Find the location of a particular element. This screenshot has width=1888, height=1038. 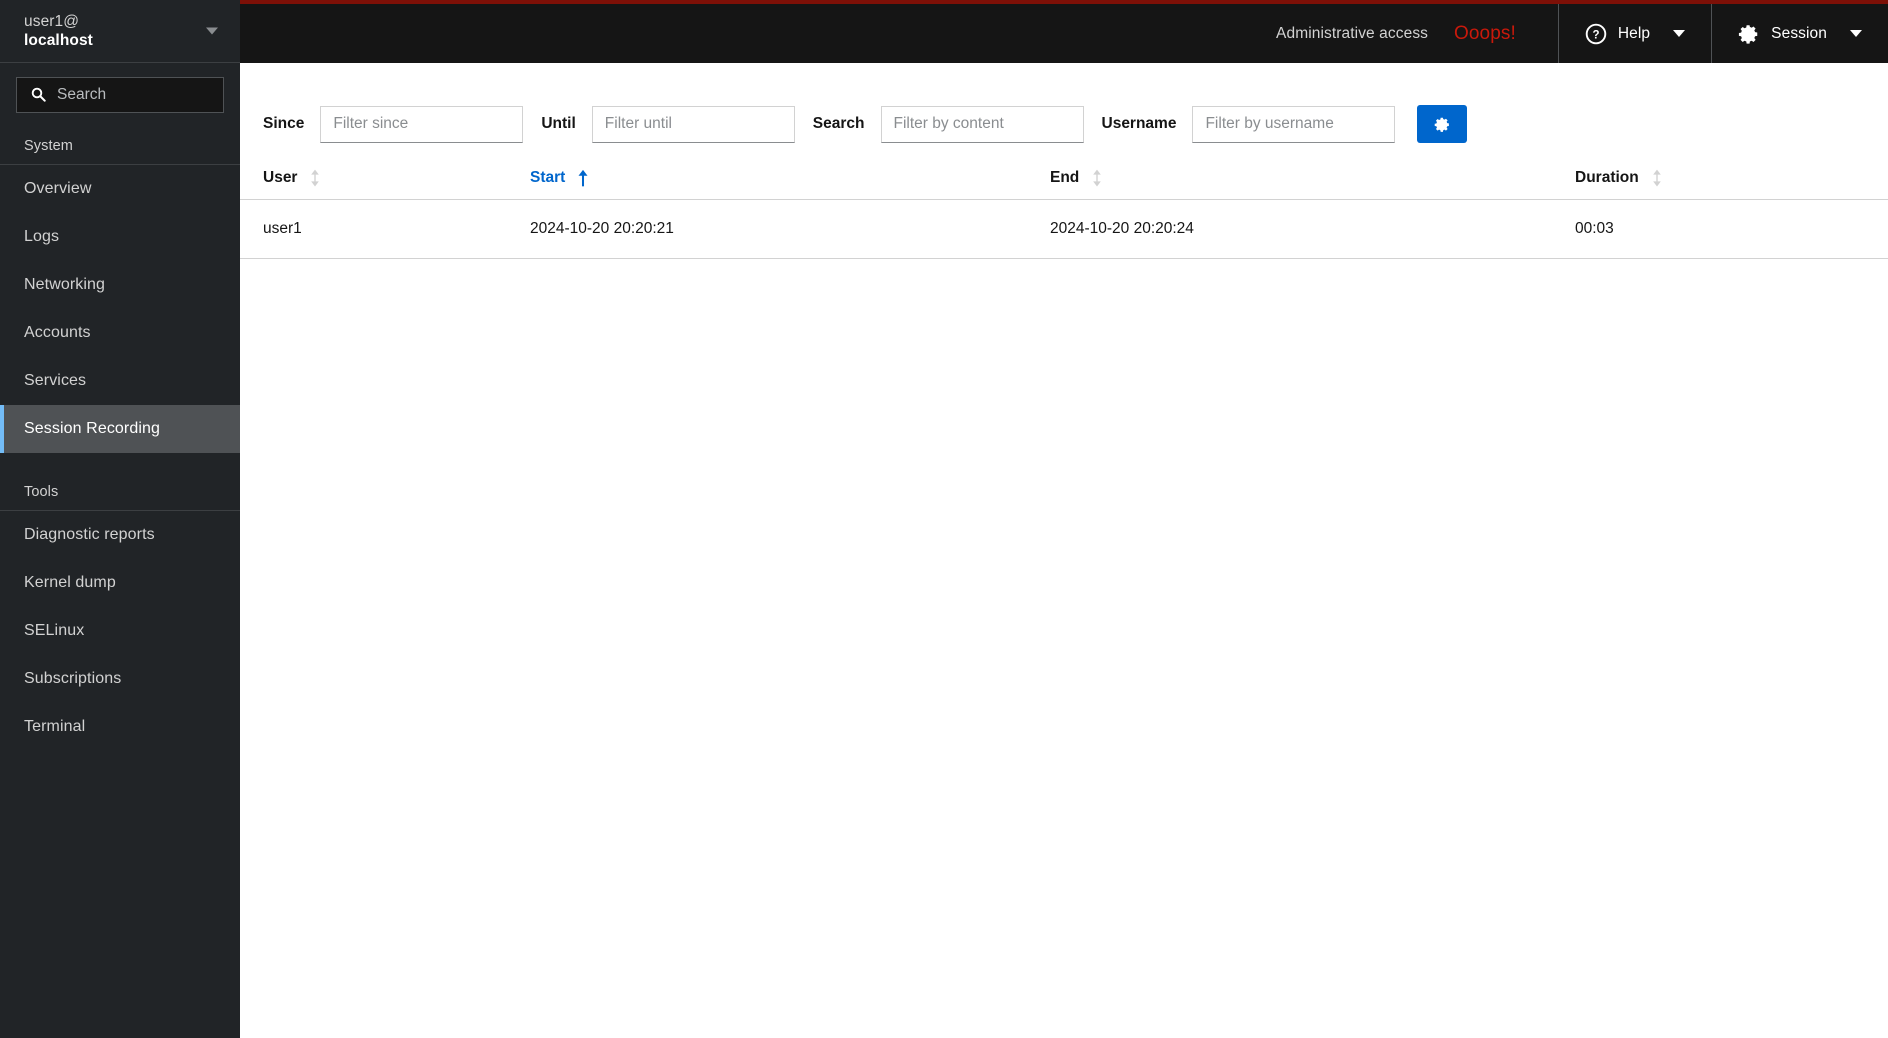

sidebar-item-label: Session Recording is located at coordinates (92, 428).